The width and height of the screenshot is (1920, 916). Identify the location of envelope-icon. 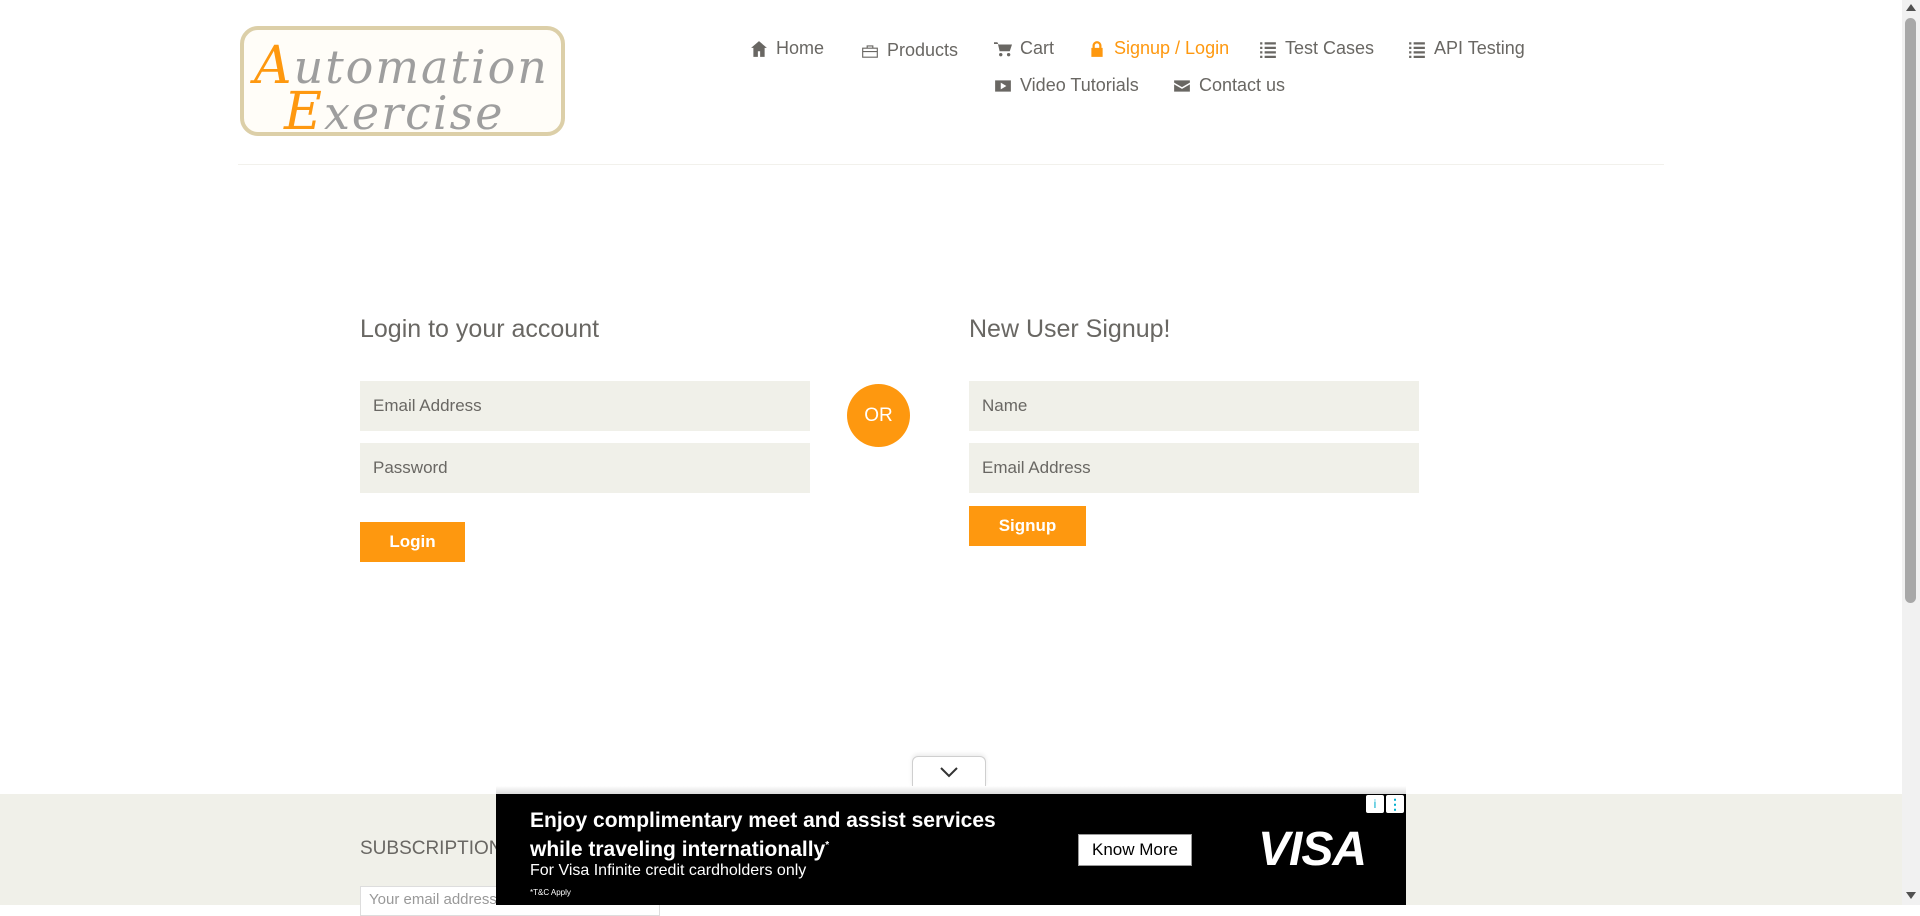
(1182, 85).